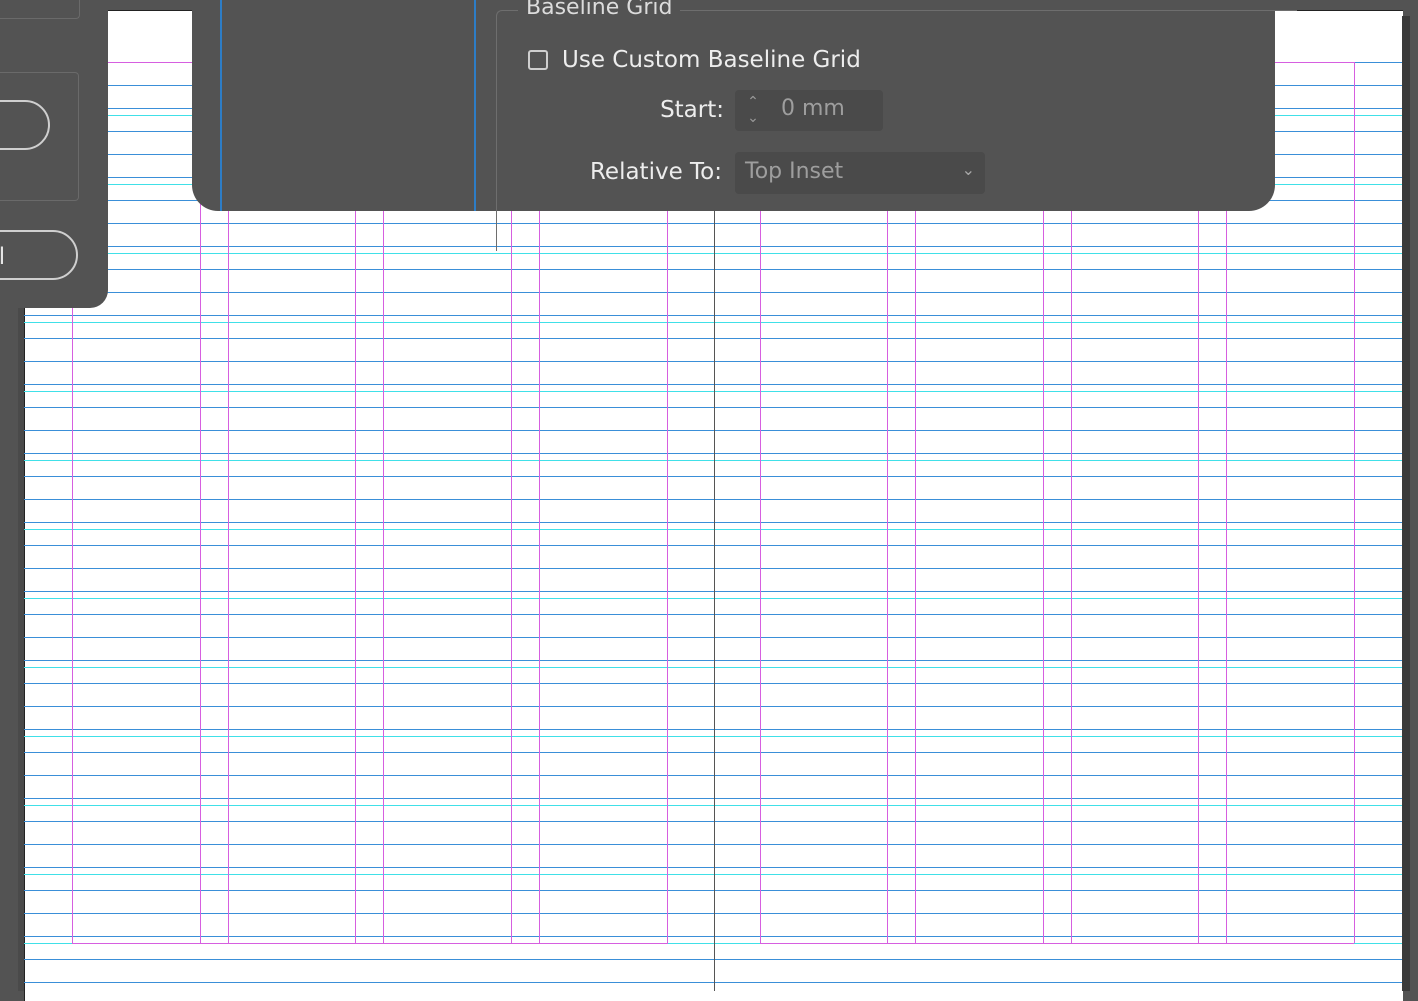  Describe the element at coordinates (39, 255) in the screenshot. I see `cancel-button: cel` at that location.